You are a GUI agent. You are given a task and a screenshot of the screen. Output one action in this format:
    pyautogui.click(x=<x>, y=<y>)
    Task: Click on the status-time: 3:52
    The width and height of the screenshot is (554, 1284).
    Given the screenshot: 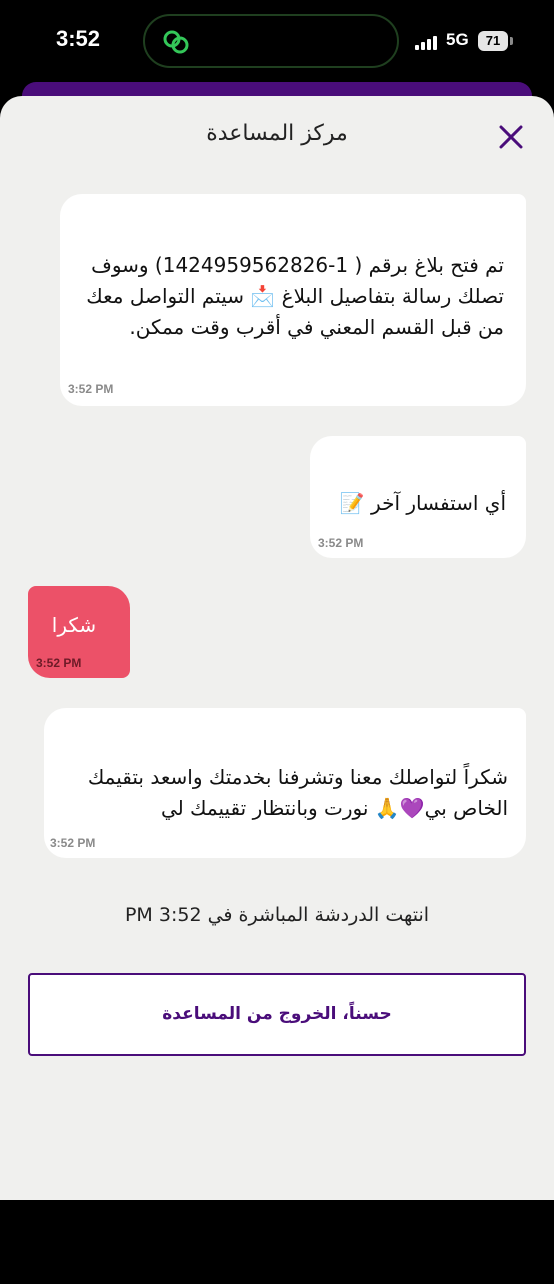 What is the action you would take?
    pyautogui.click(x=78, y=38)
    